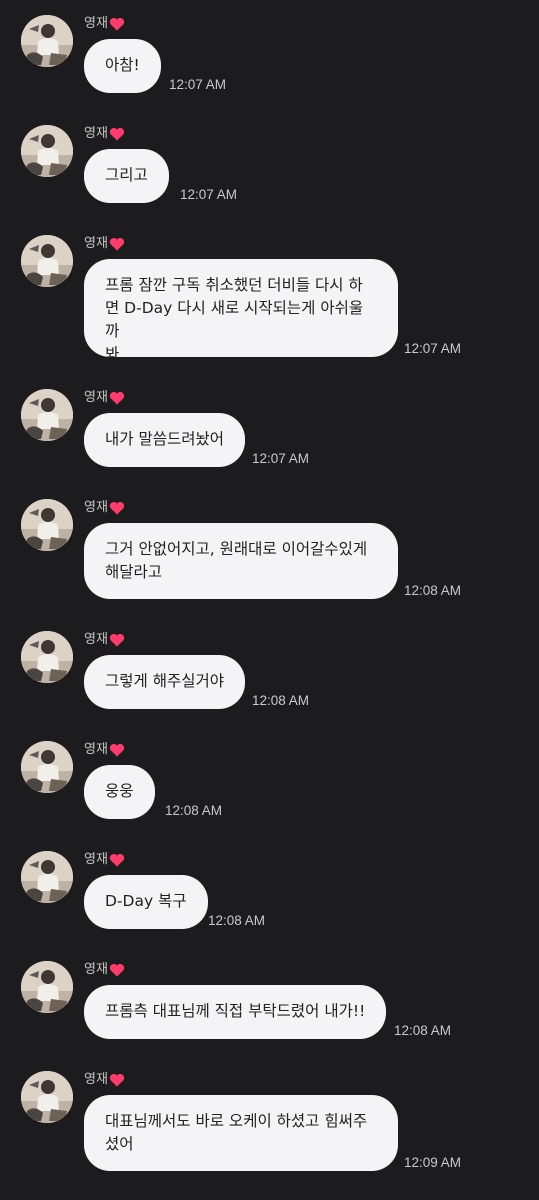 The height and width of the screenshot is (1200, 539). Describe the element at coordinates (433, 1162) in the screenshot. I see `message-timestamp: 12:09 AM` at that location.